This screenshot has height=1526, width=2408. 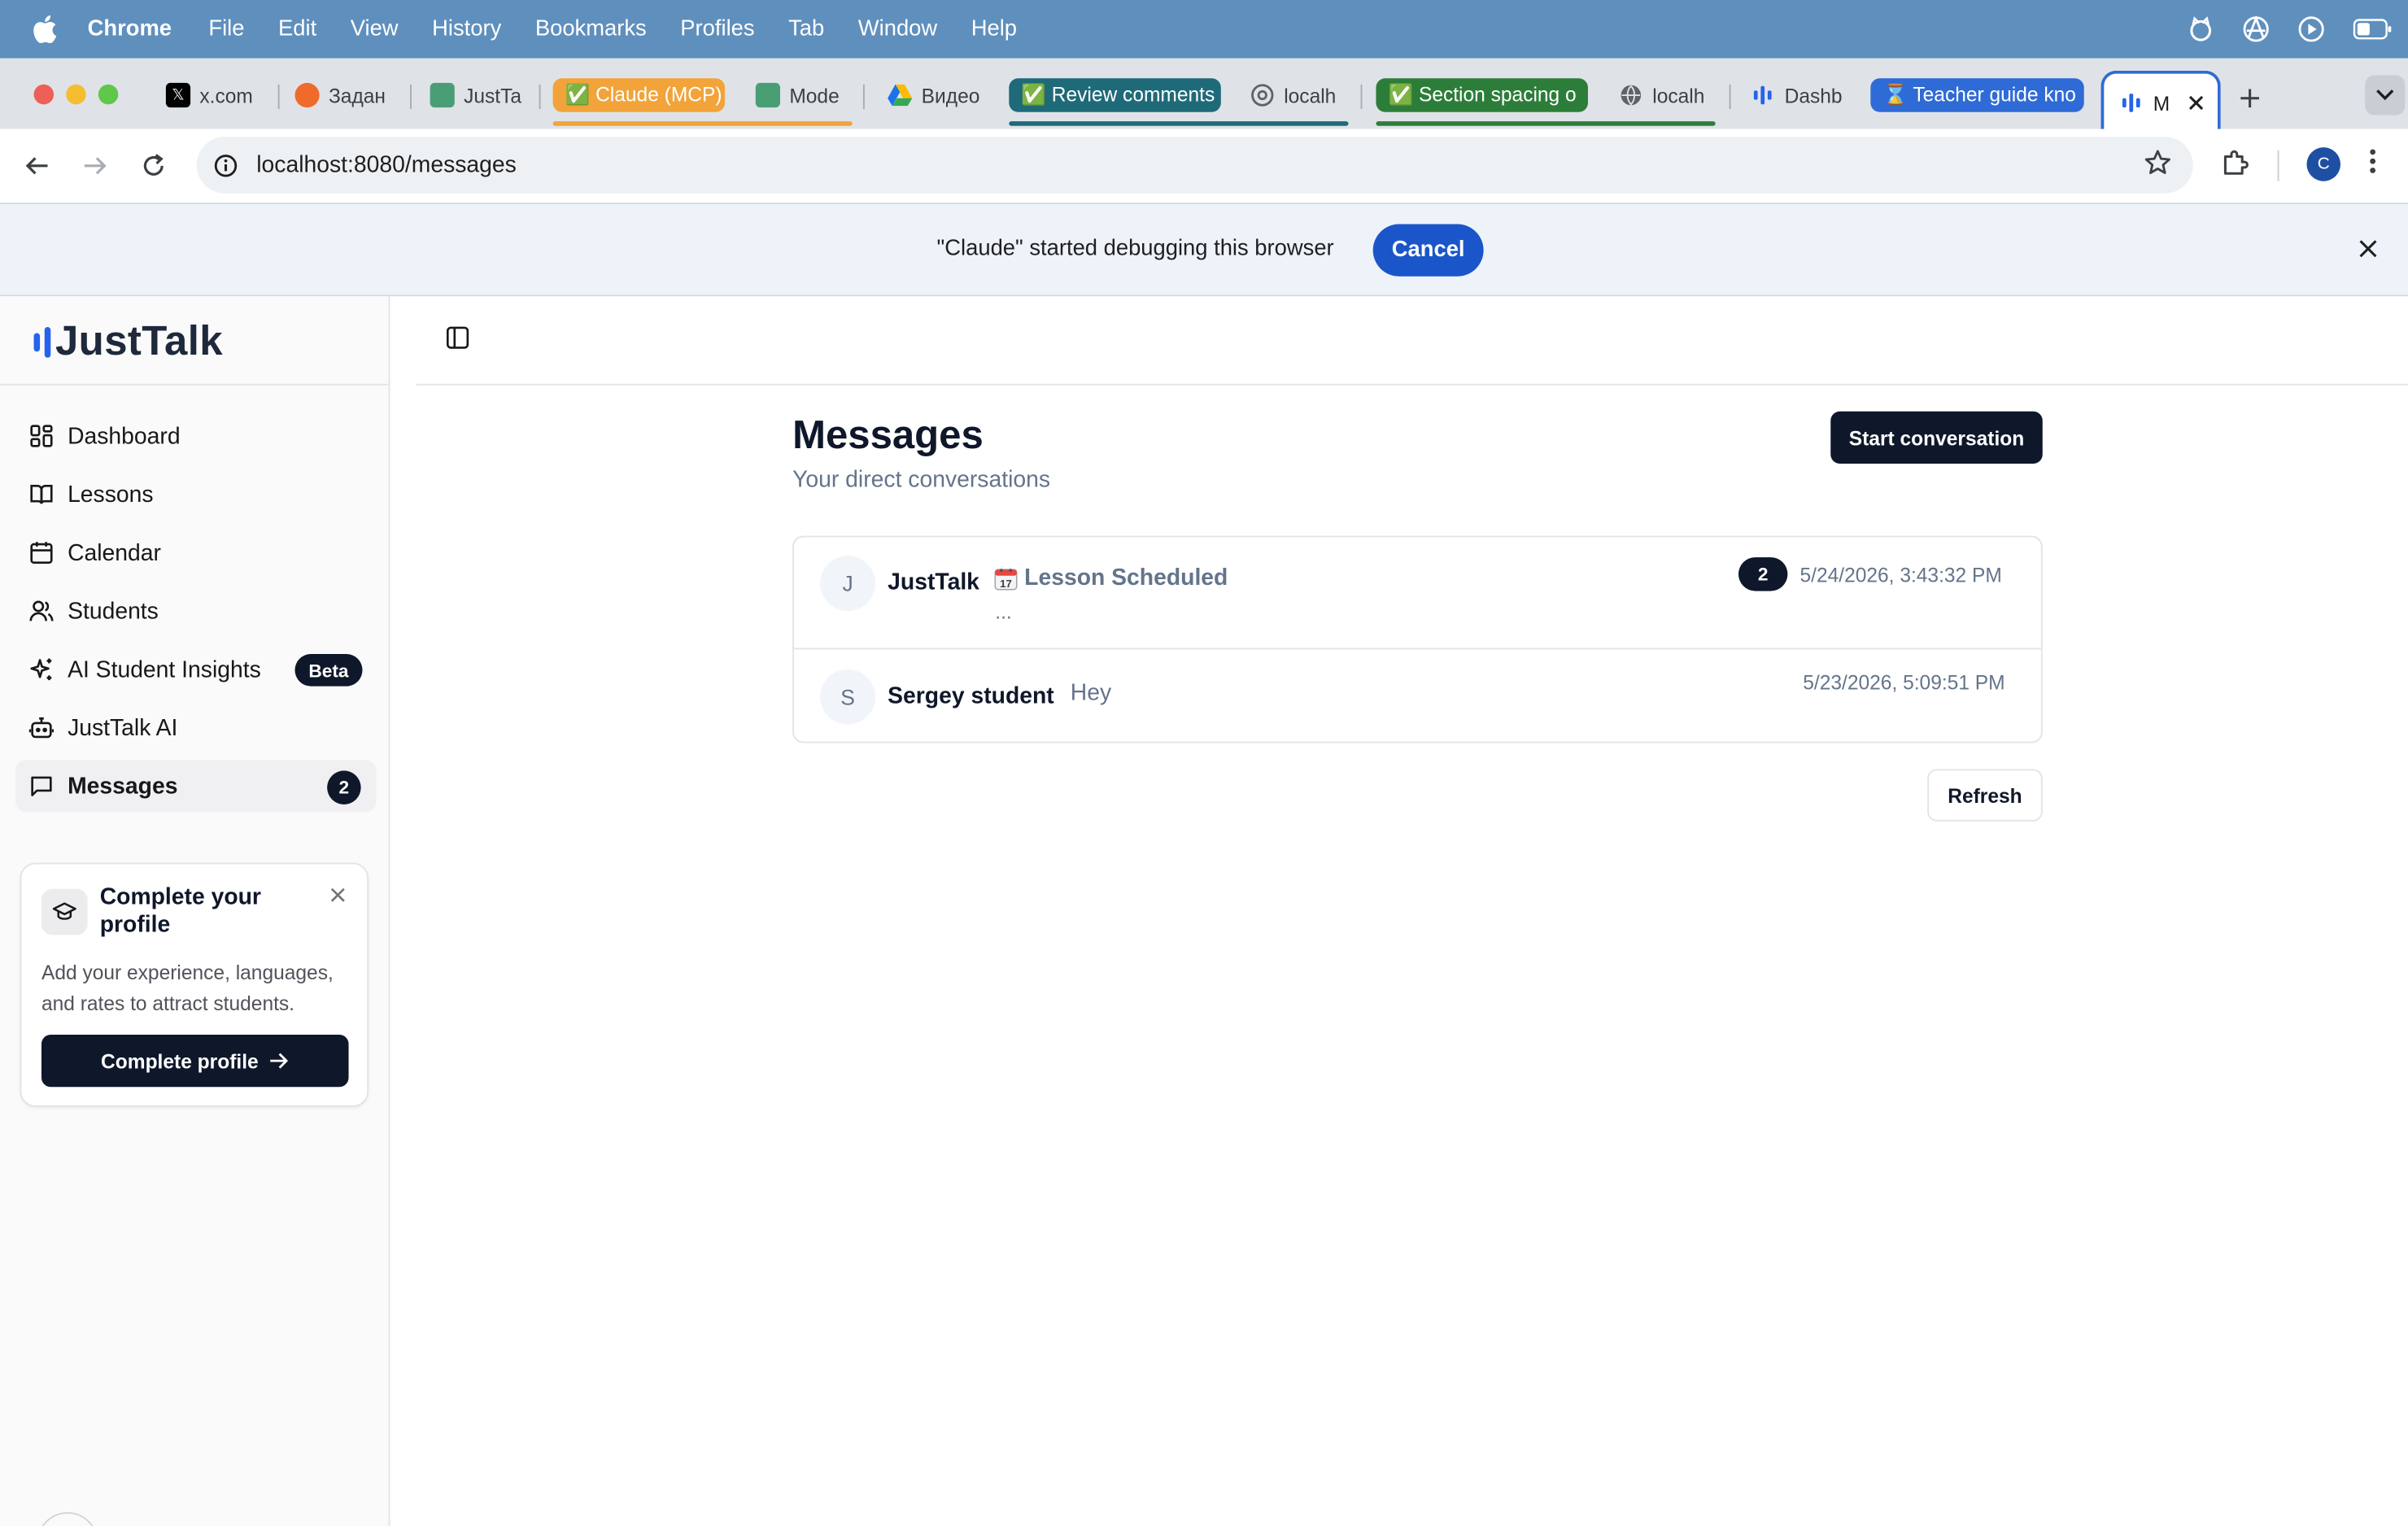 I want to click on globe-icon, so click(x=1262, y=95).